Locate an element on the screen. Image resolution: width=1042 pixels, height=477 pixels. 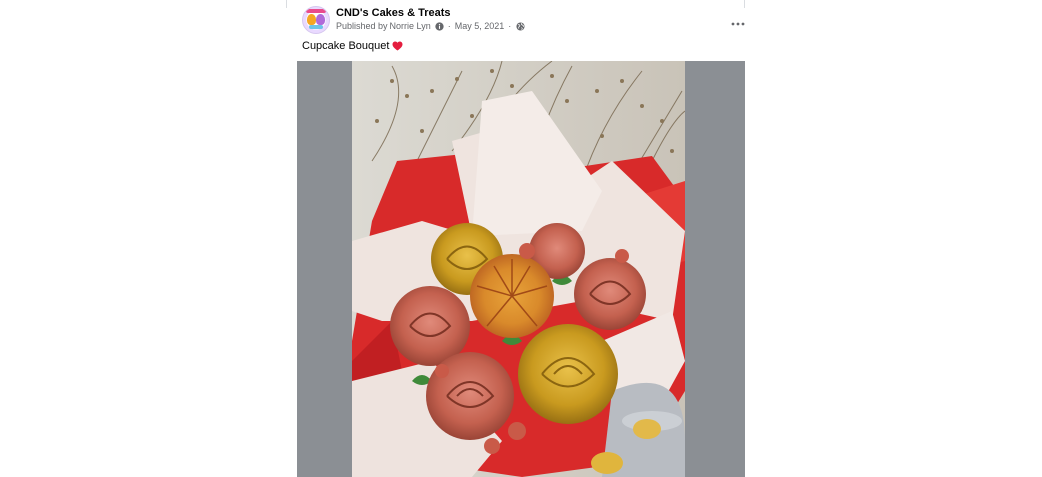
published-by-label: Published by is located at coordinates (362, 26).